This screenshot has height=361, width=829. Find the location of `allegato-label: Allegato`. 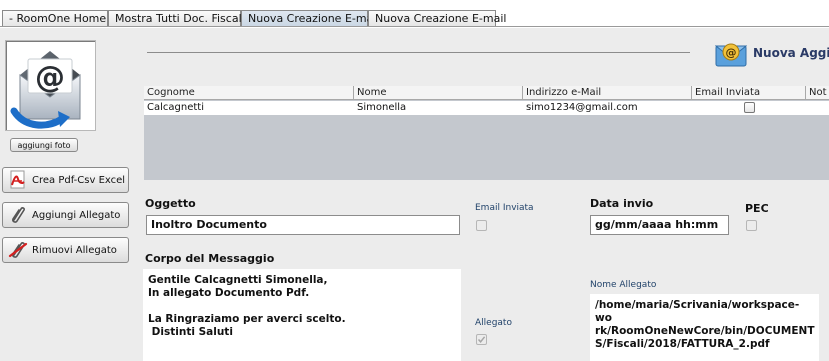

allegato-label: Allegato is located at coordinates (493, 323).